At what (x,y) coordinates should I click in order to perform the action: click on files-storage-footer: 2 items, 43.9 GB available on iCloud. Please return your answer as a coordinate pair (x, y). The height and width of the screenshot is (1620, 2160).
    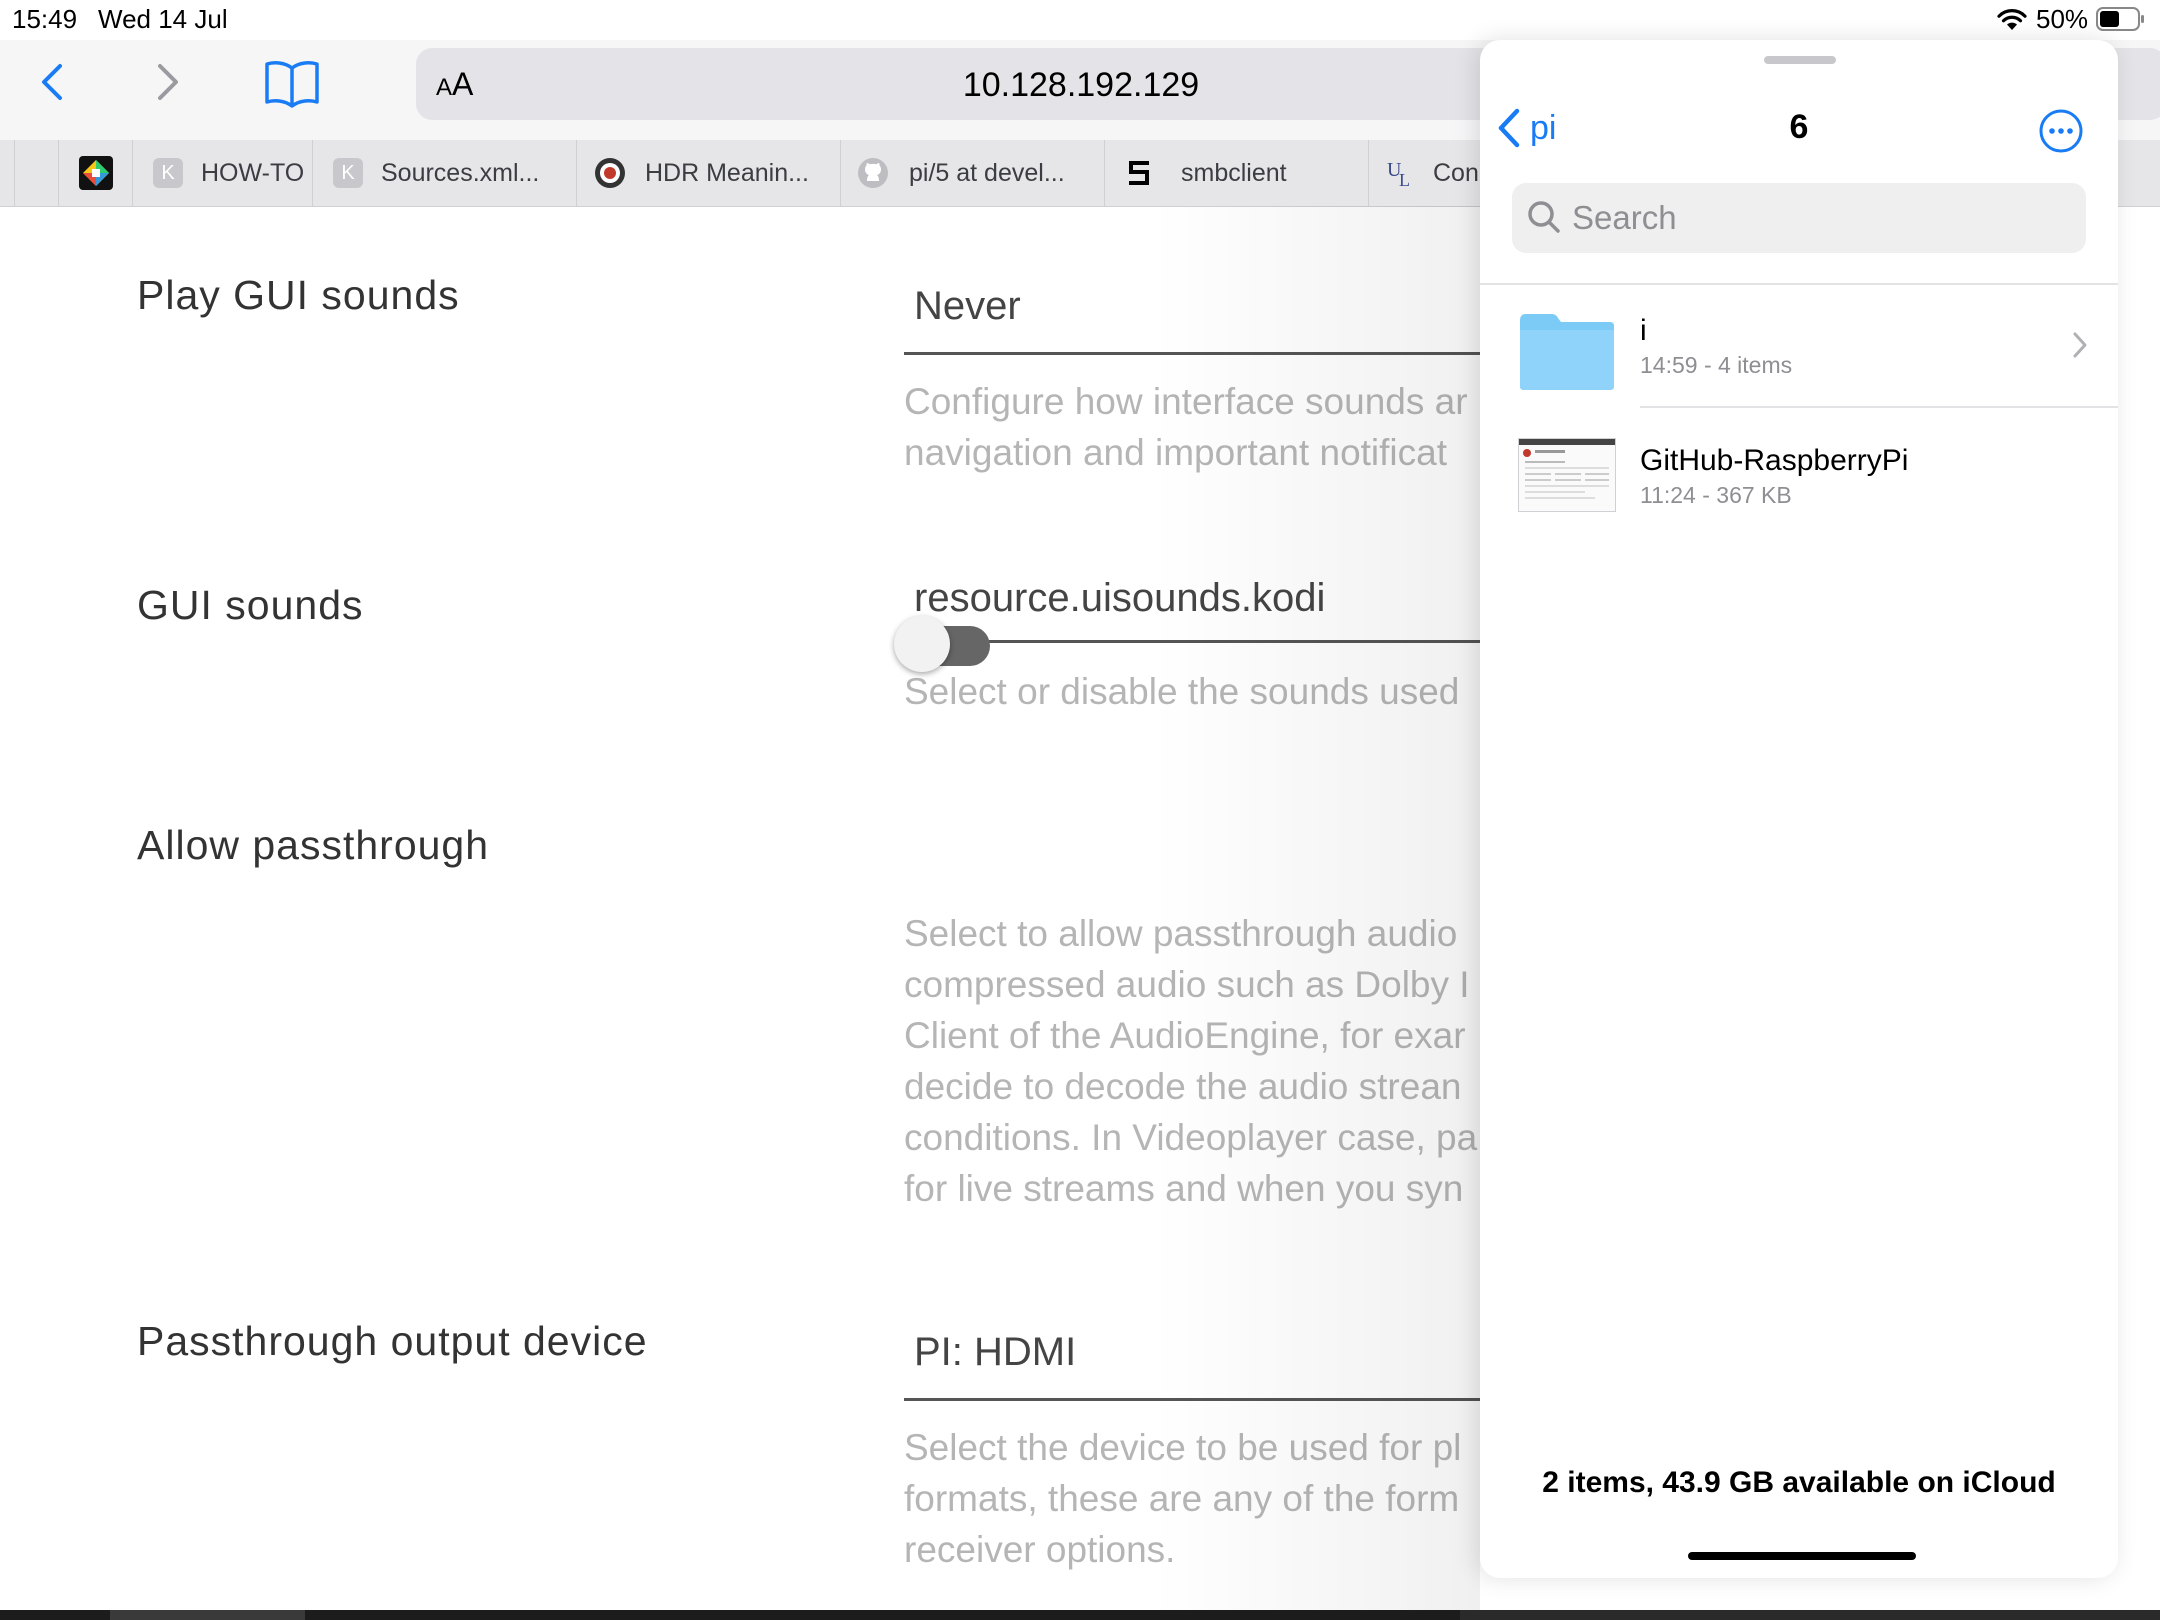
    Looking at the image, I should click on (1799, 1482).